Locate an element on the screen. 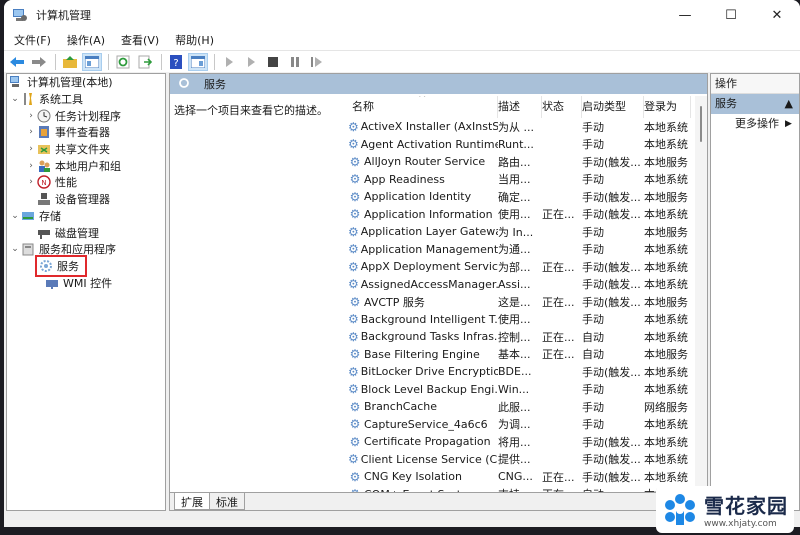 Image resolution: width=800 pixels, height=535 pixels. back-icon is located at coordinates (17, 62).